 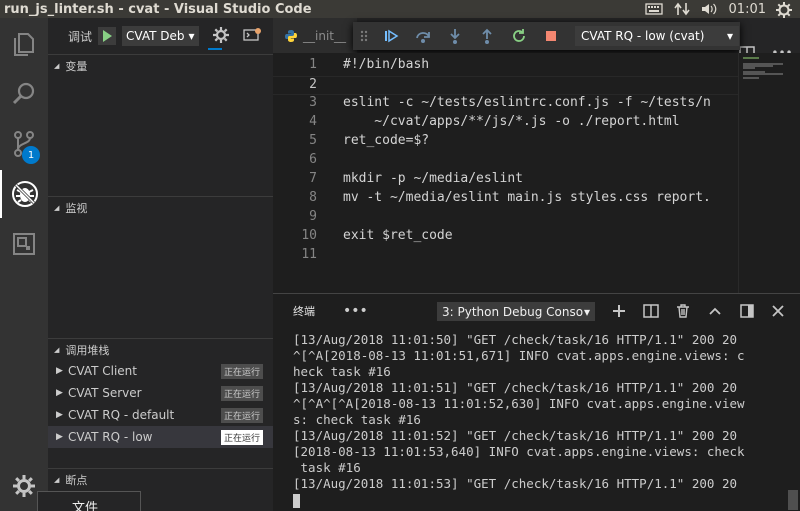 What do you see at coordinates (505, 237) in the screenshot?
I see `code-line: 10 exit $ret_code` at bounding box center [505, 237].